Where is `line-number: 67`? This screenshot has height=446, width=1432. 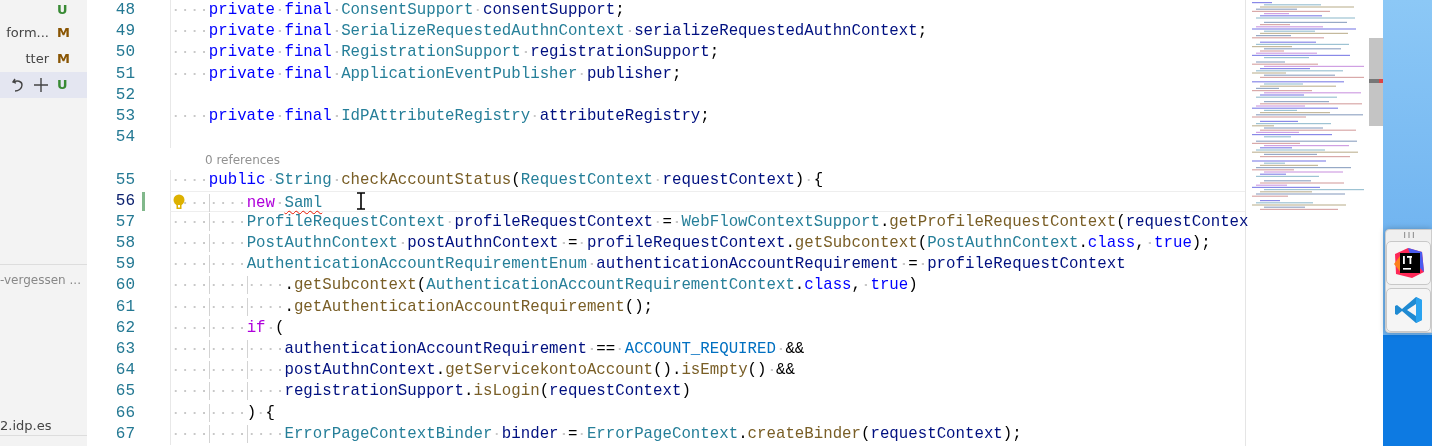 line-number: 67 is located at coordinates (125, 433).